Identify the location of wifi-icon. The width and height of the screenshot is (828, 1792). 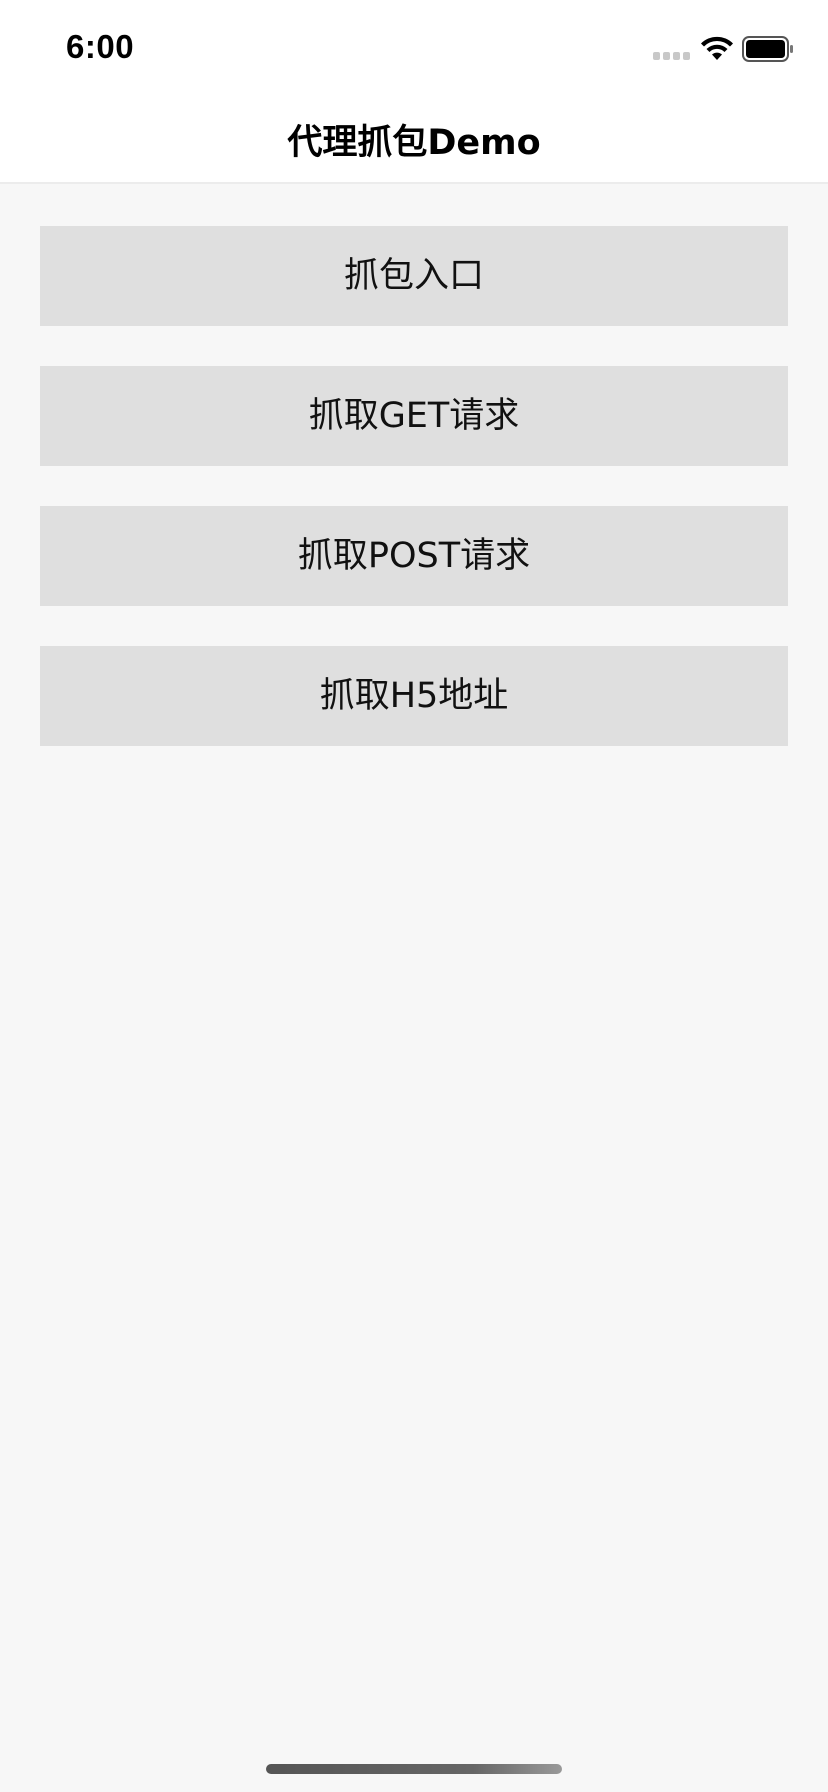
(717, 48).